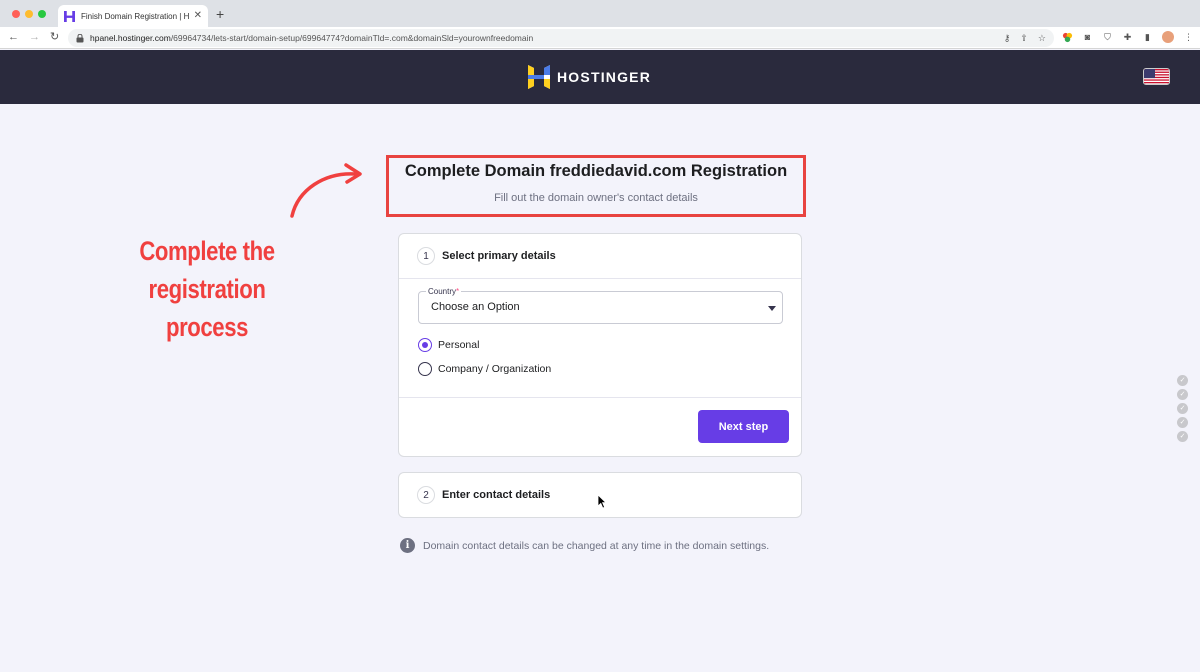 This screenshot has height=672, width=1200. I want to click on url-host: hpanel.hostinger.com, so click(130, 38).